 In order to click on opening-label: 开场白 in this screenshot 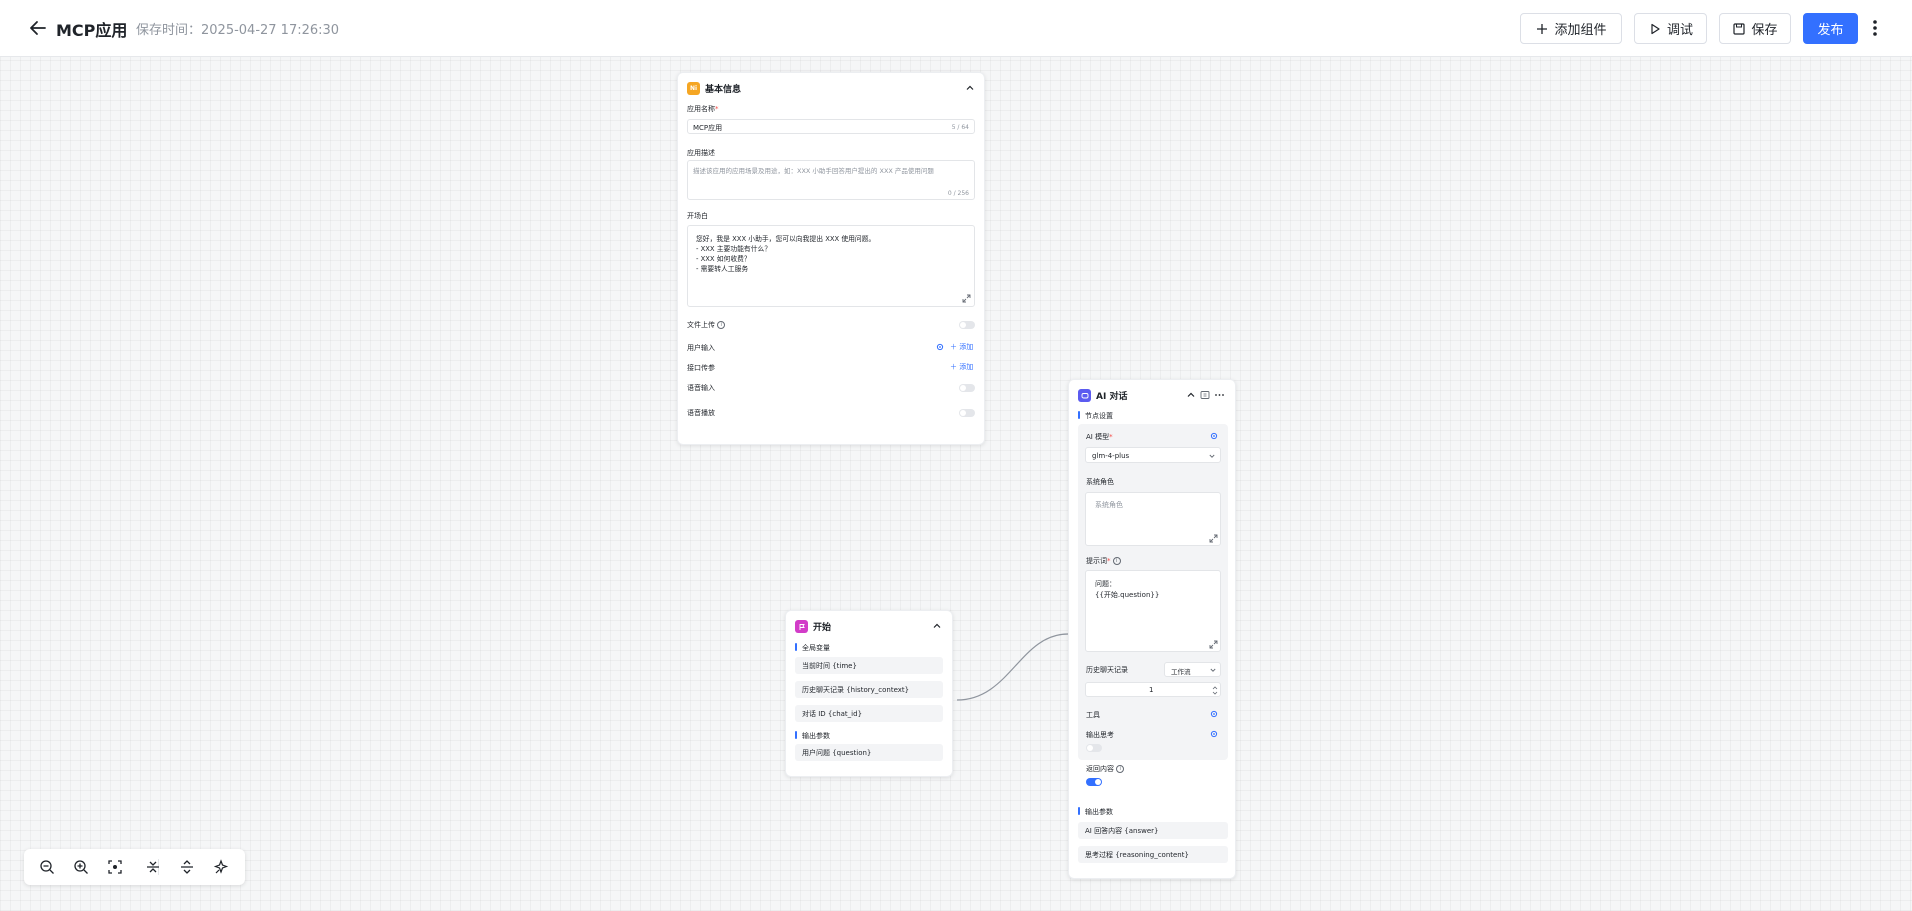, I will do `click(697, 216)`.